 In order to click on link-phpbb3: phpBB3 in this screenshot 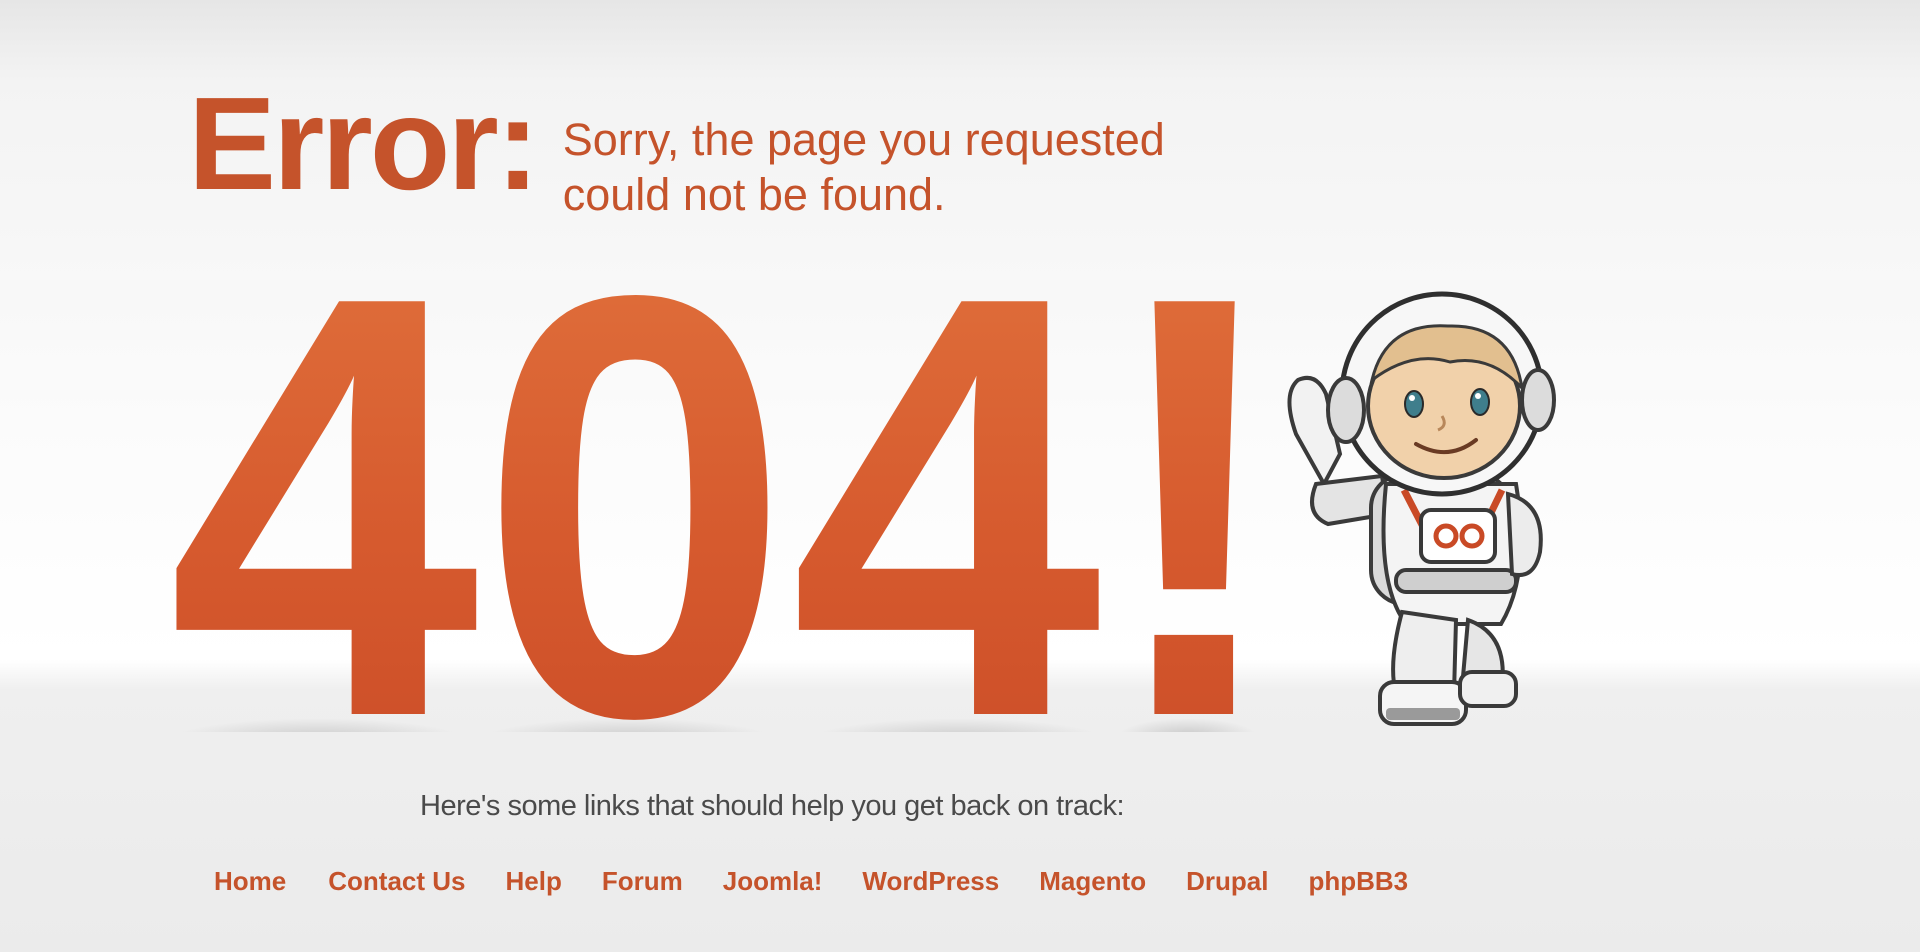, I will do `click(1358, 881)`.